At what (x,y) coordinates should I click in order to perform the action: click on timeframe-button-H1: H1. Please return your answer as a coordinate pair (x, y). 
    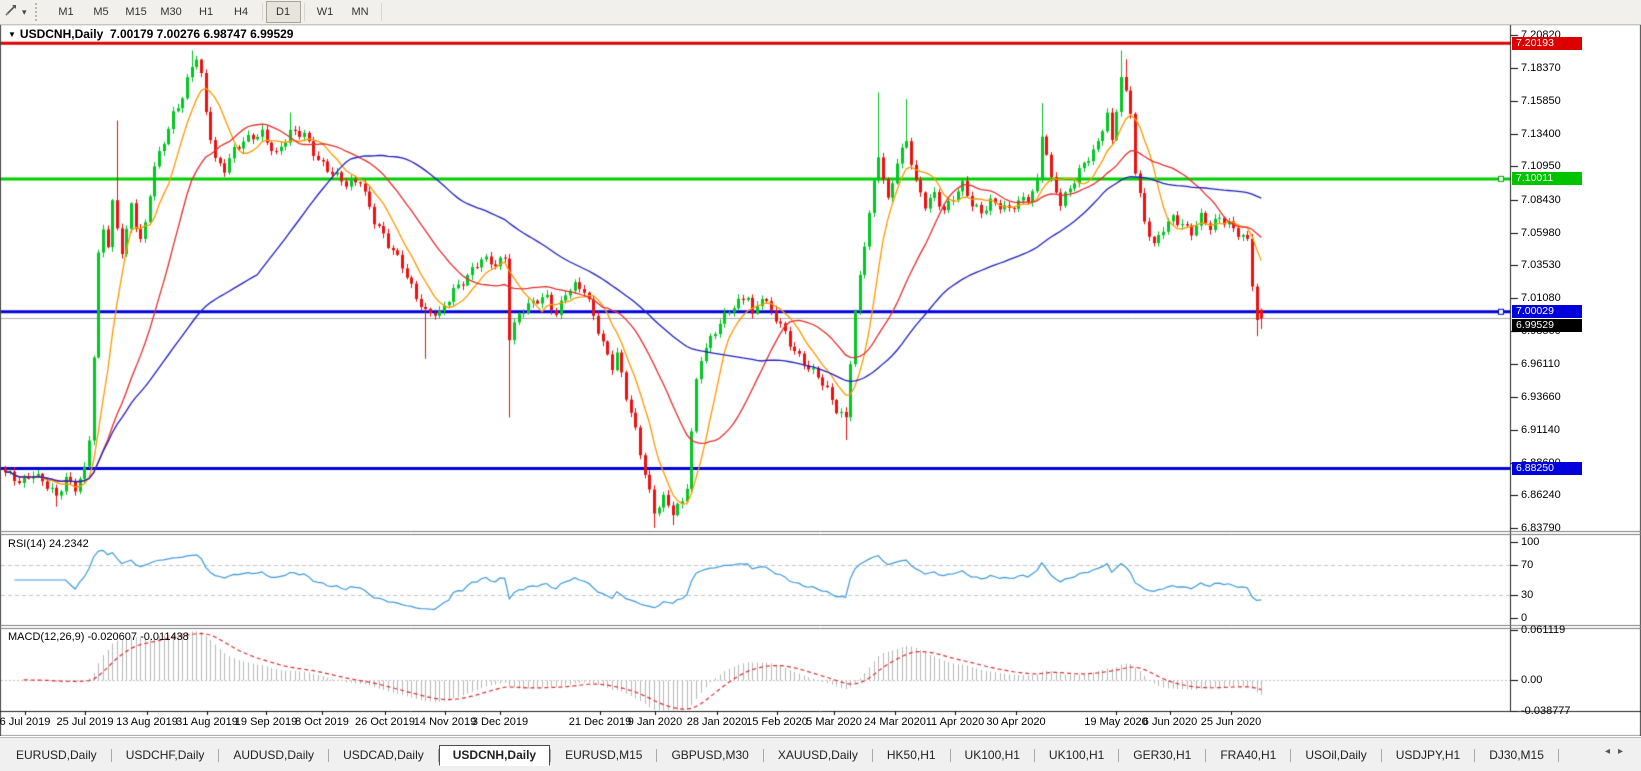
    Looking at the image, I should click on (206, 12).